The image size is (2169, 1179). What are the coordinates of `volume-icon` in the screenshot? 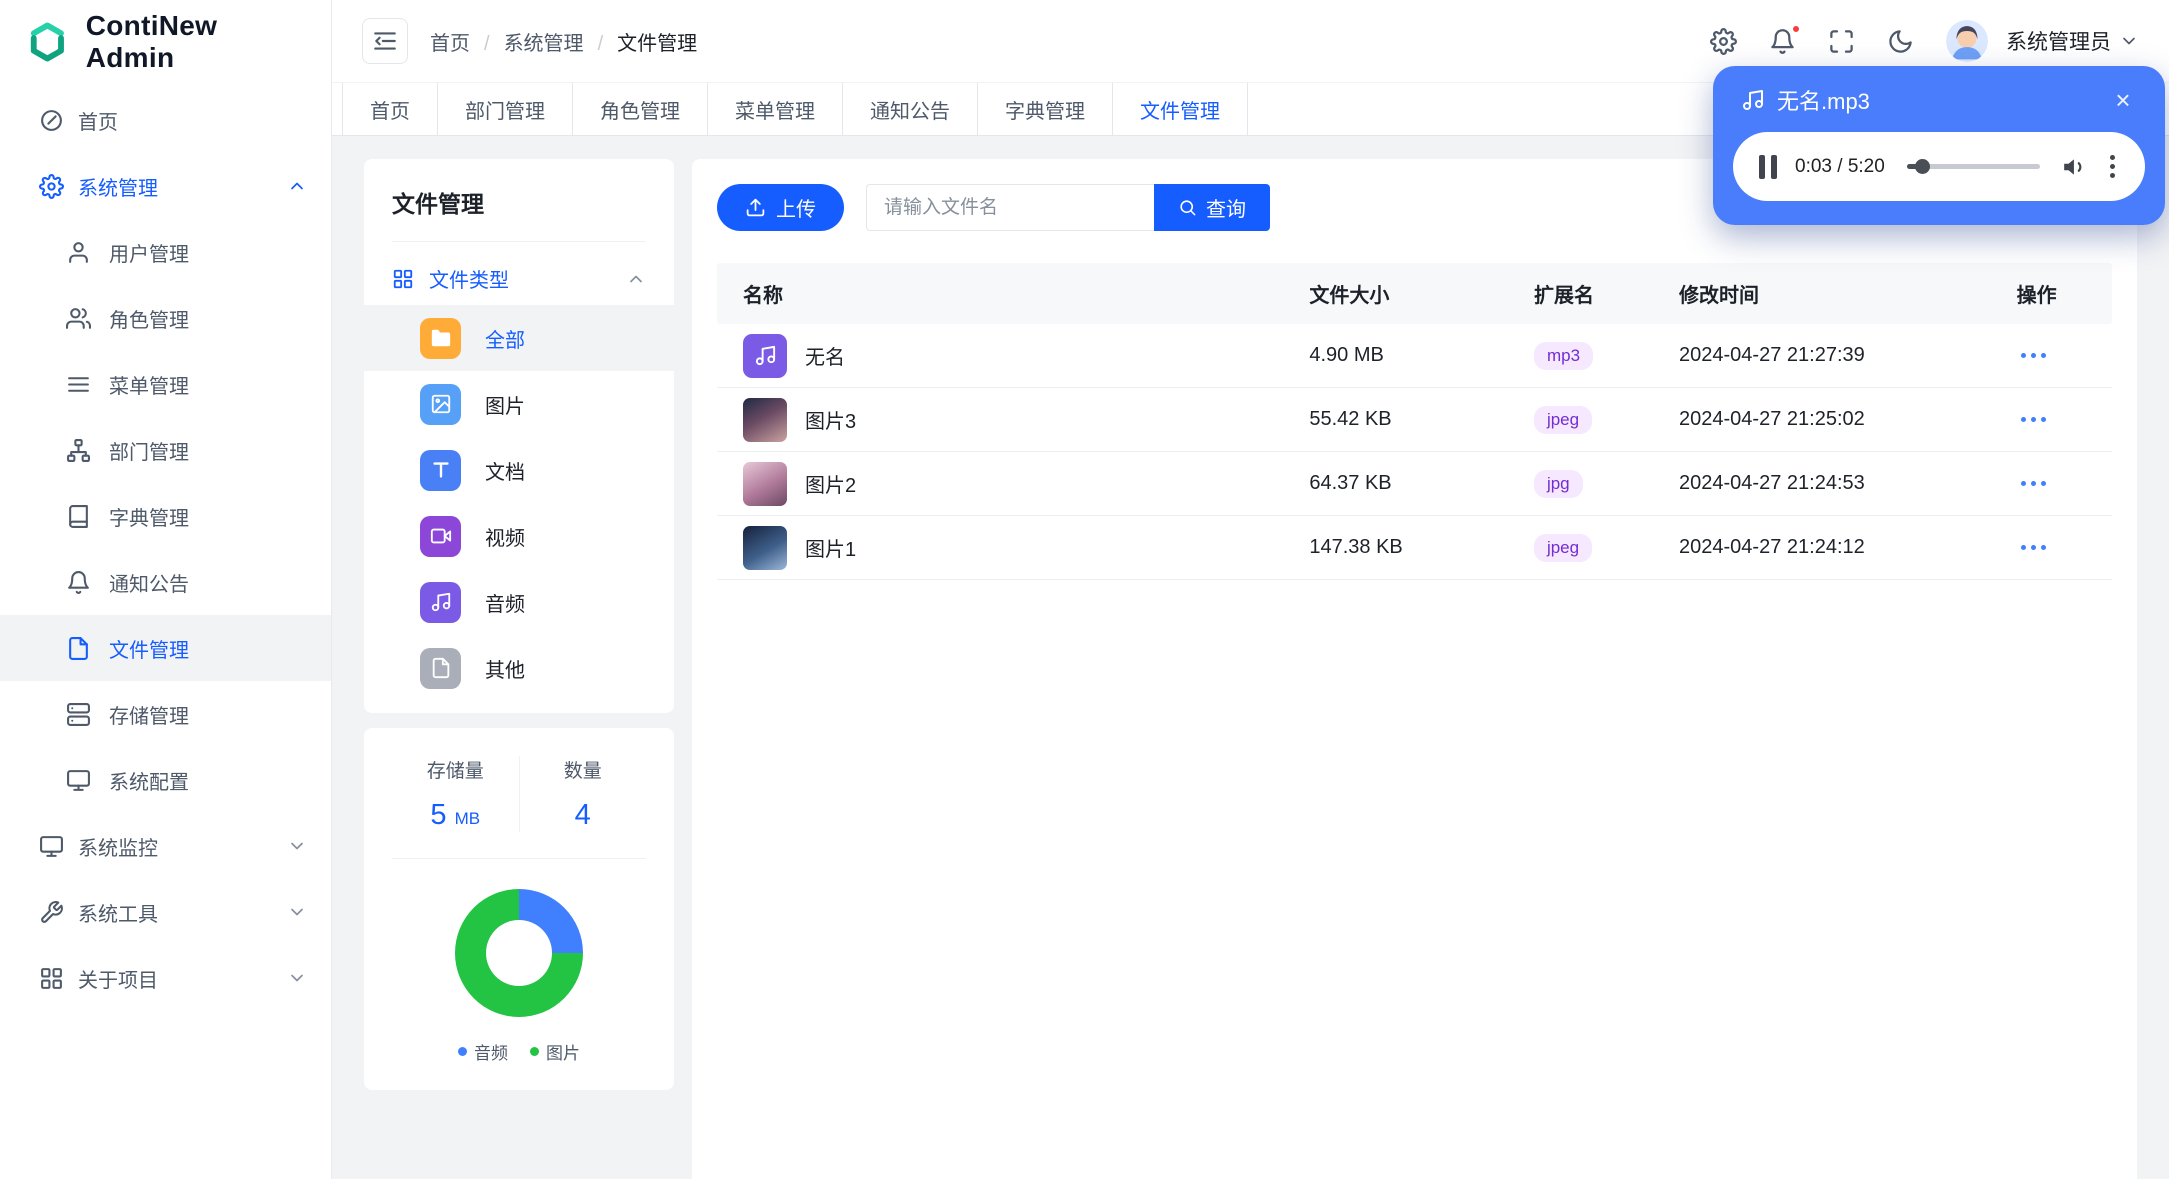 It's located at (2075, 167).